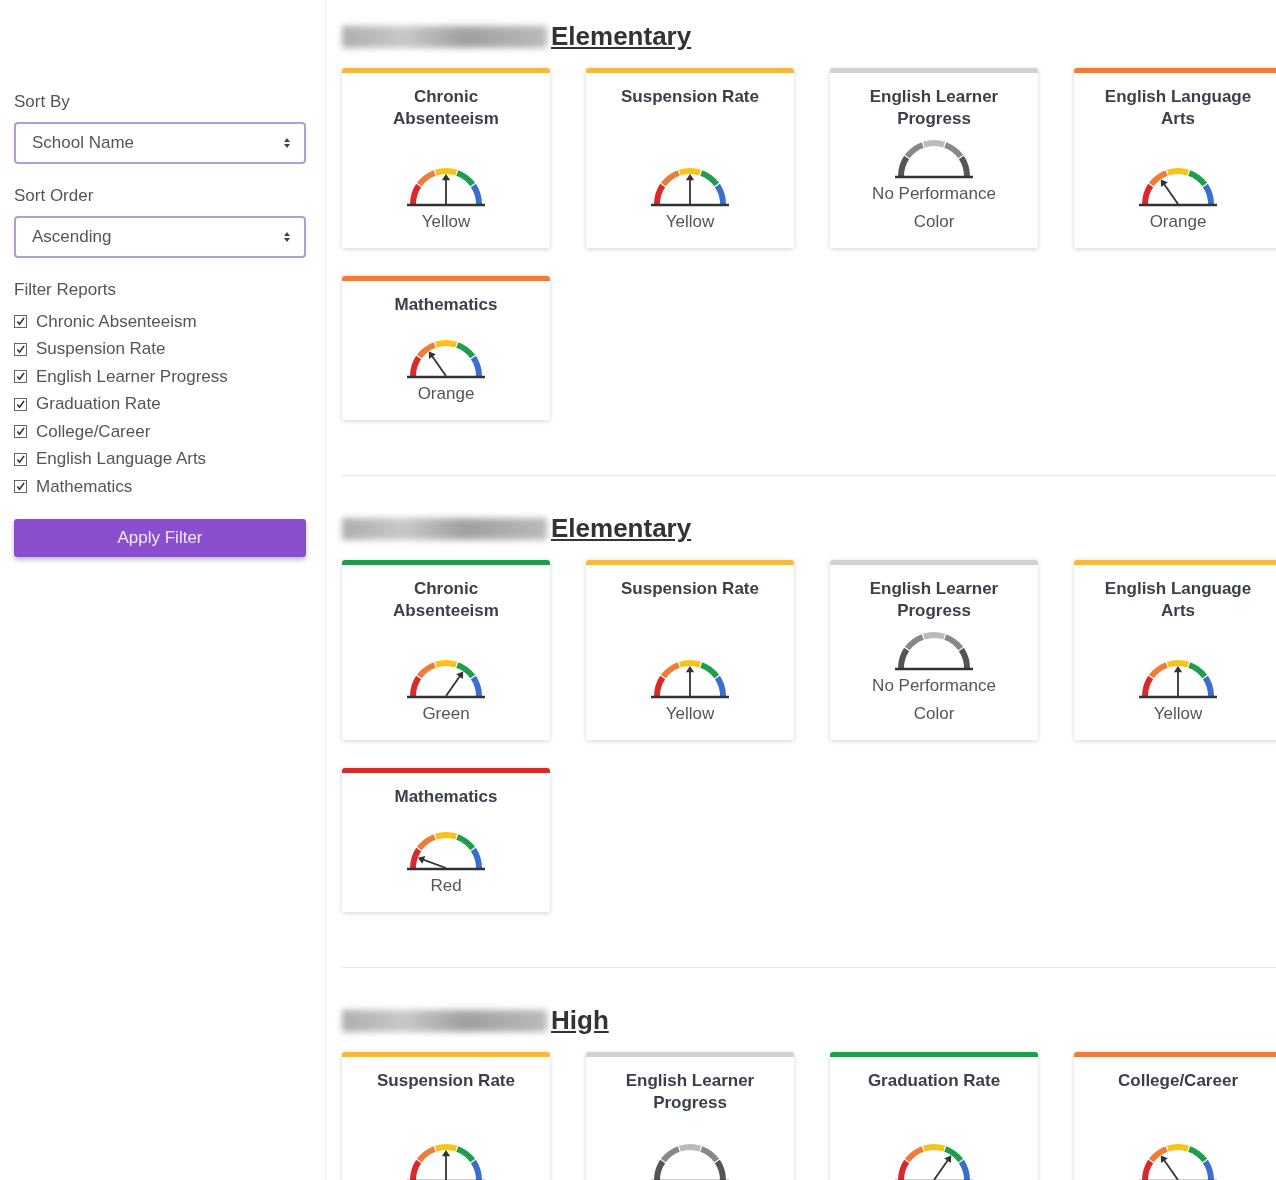  What do you see at coordinates (160, 432) in the screenshot?
I see `filter-option: College/Career` at bounding box center [160, 432].